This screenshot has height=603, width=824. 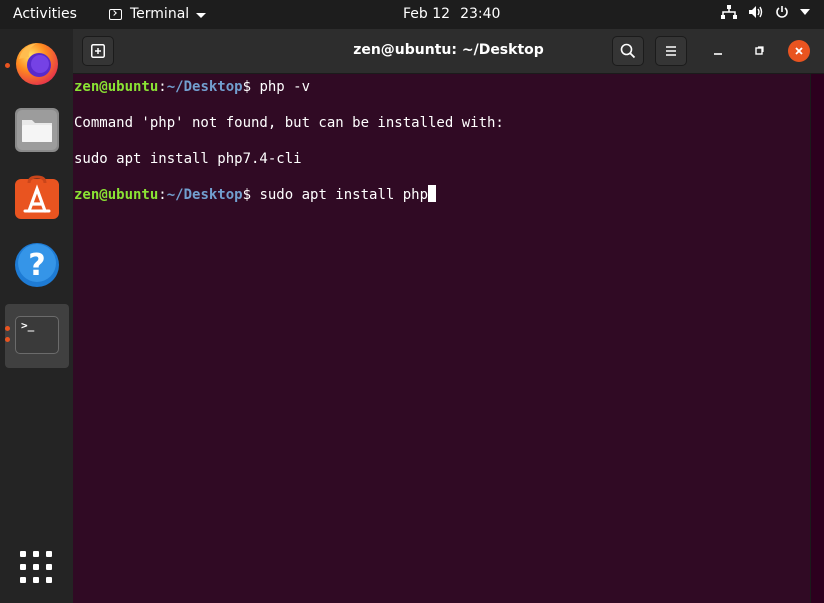 I want to click on header-bar: zen@ubuntu: ~/Desktop, so click(x=448, y=51).